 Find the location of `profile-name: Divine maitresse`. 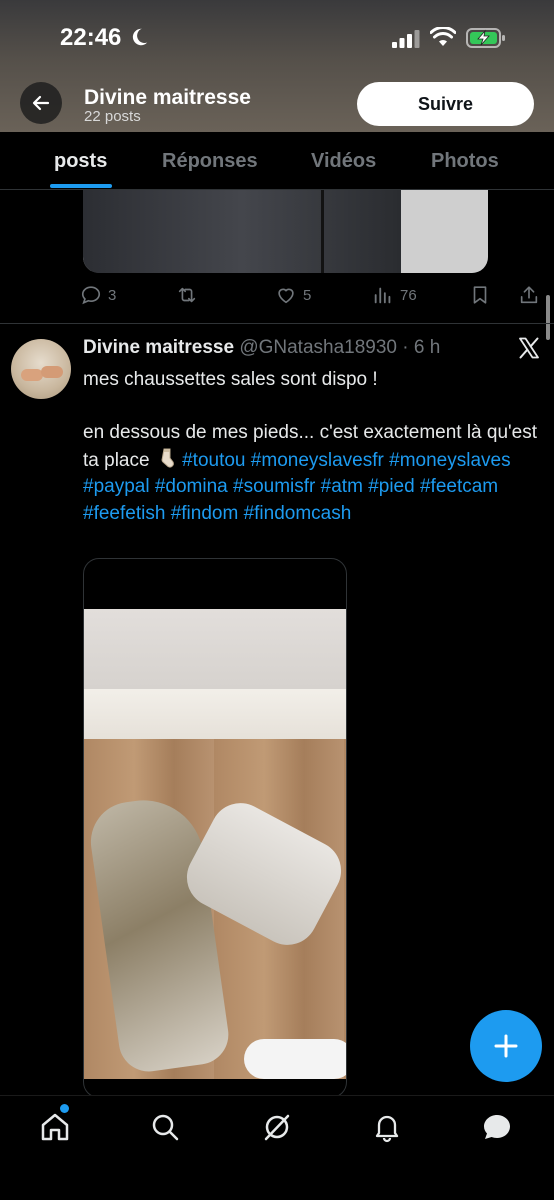

profile-name: Divine maitresse is located at coordinates (167, 97).